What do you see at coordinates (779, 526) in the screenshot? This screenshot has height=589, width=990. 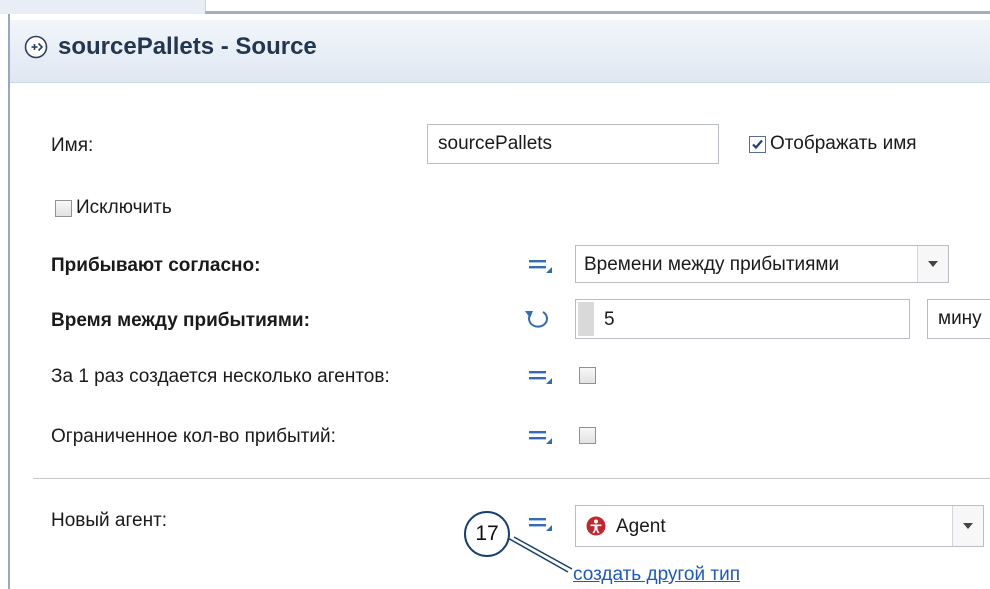 I see `new-agent-dropdown: Agent` at bounding box center [779, 526].